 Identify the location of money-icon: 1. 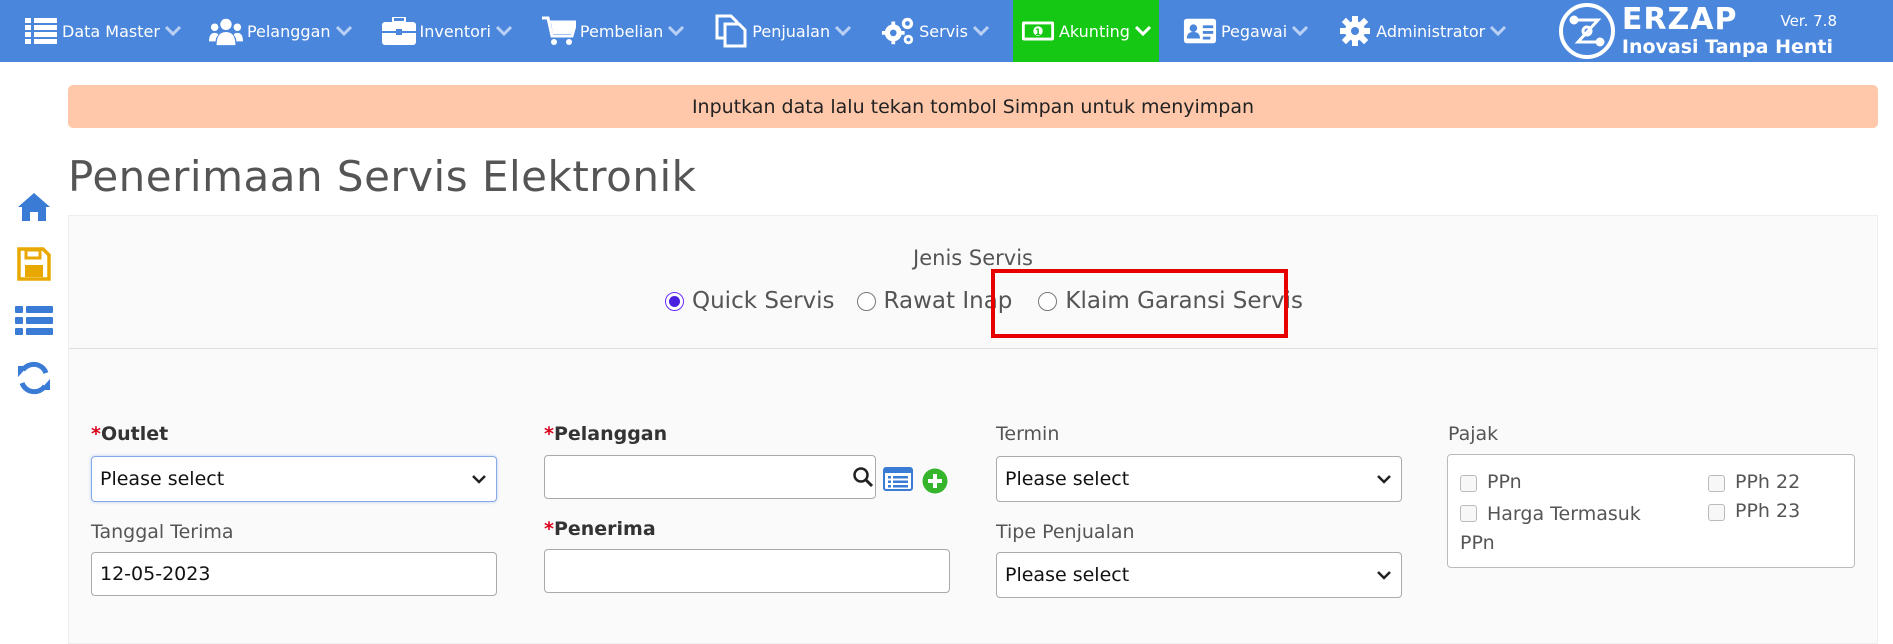
(1038, 31).